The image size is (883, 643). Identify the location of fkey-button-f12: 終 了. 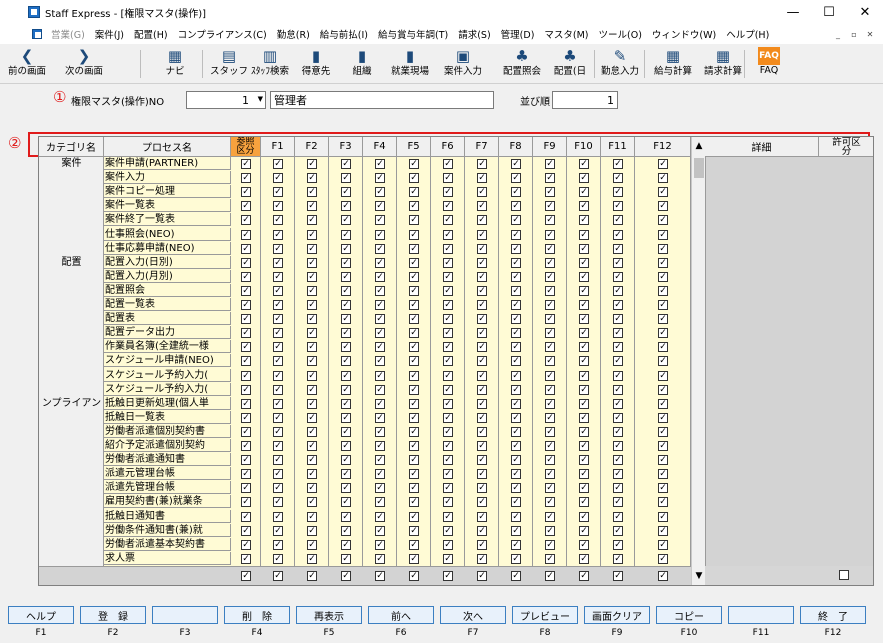
(833, 615).